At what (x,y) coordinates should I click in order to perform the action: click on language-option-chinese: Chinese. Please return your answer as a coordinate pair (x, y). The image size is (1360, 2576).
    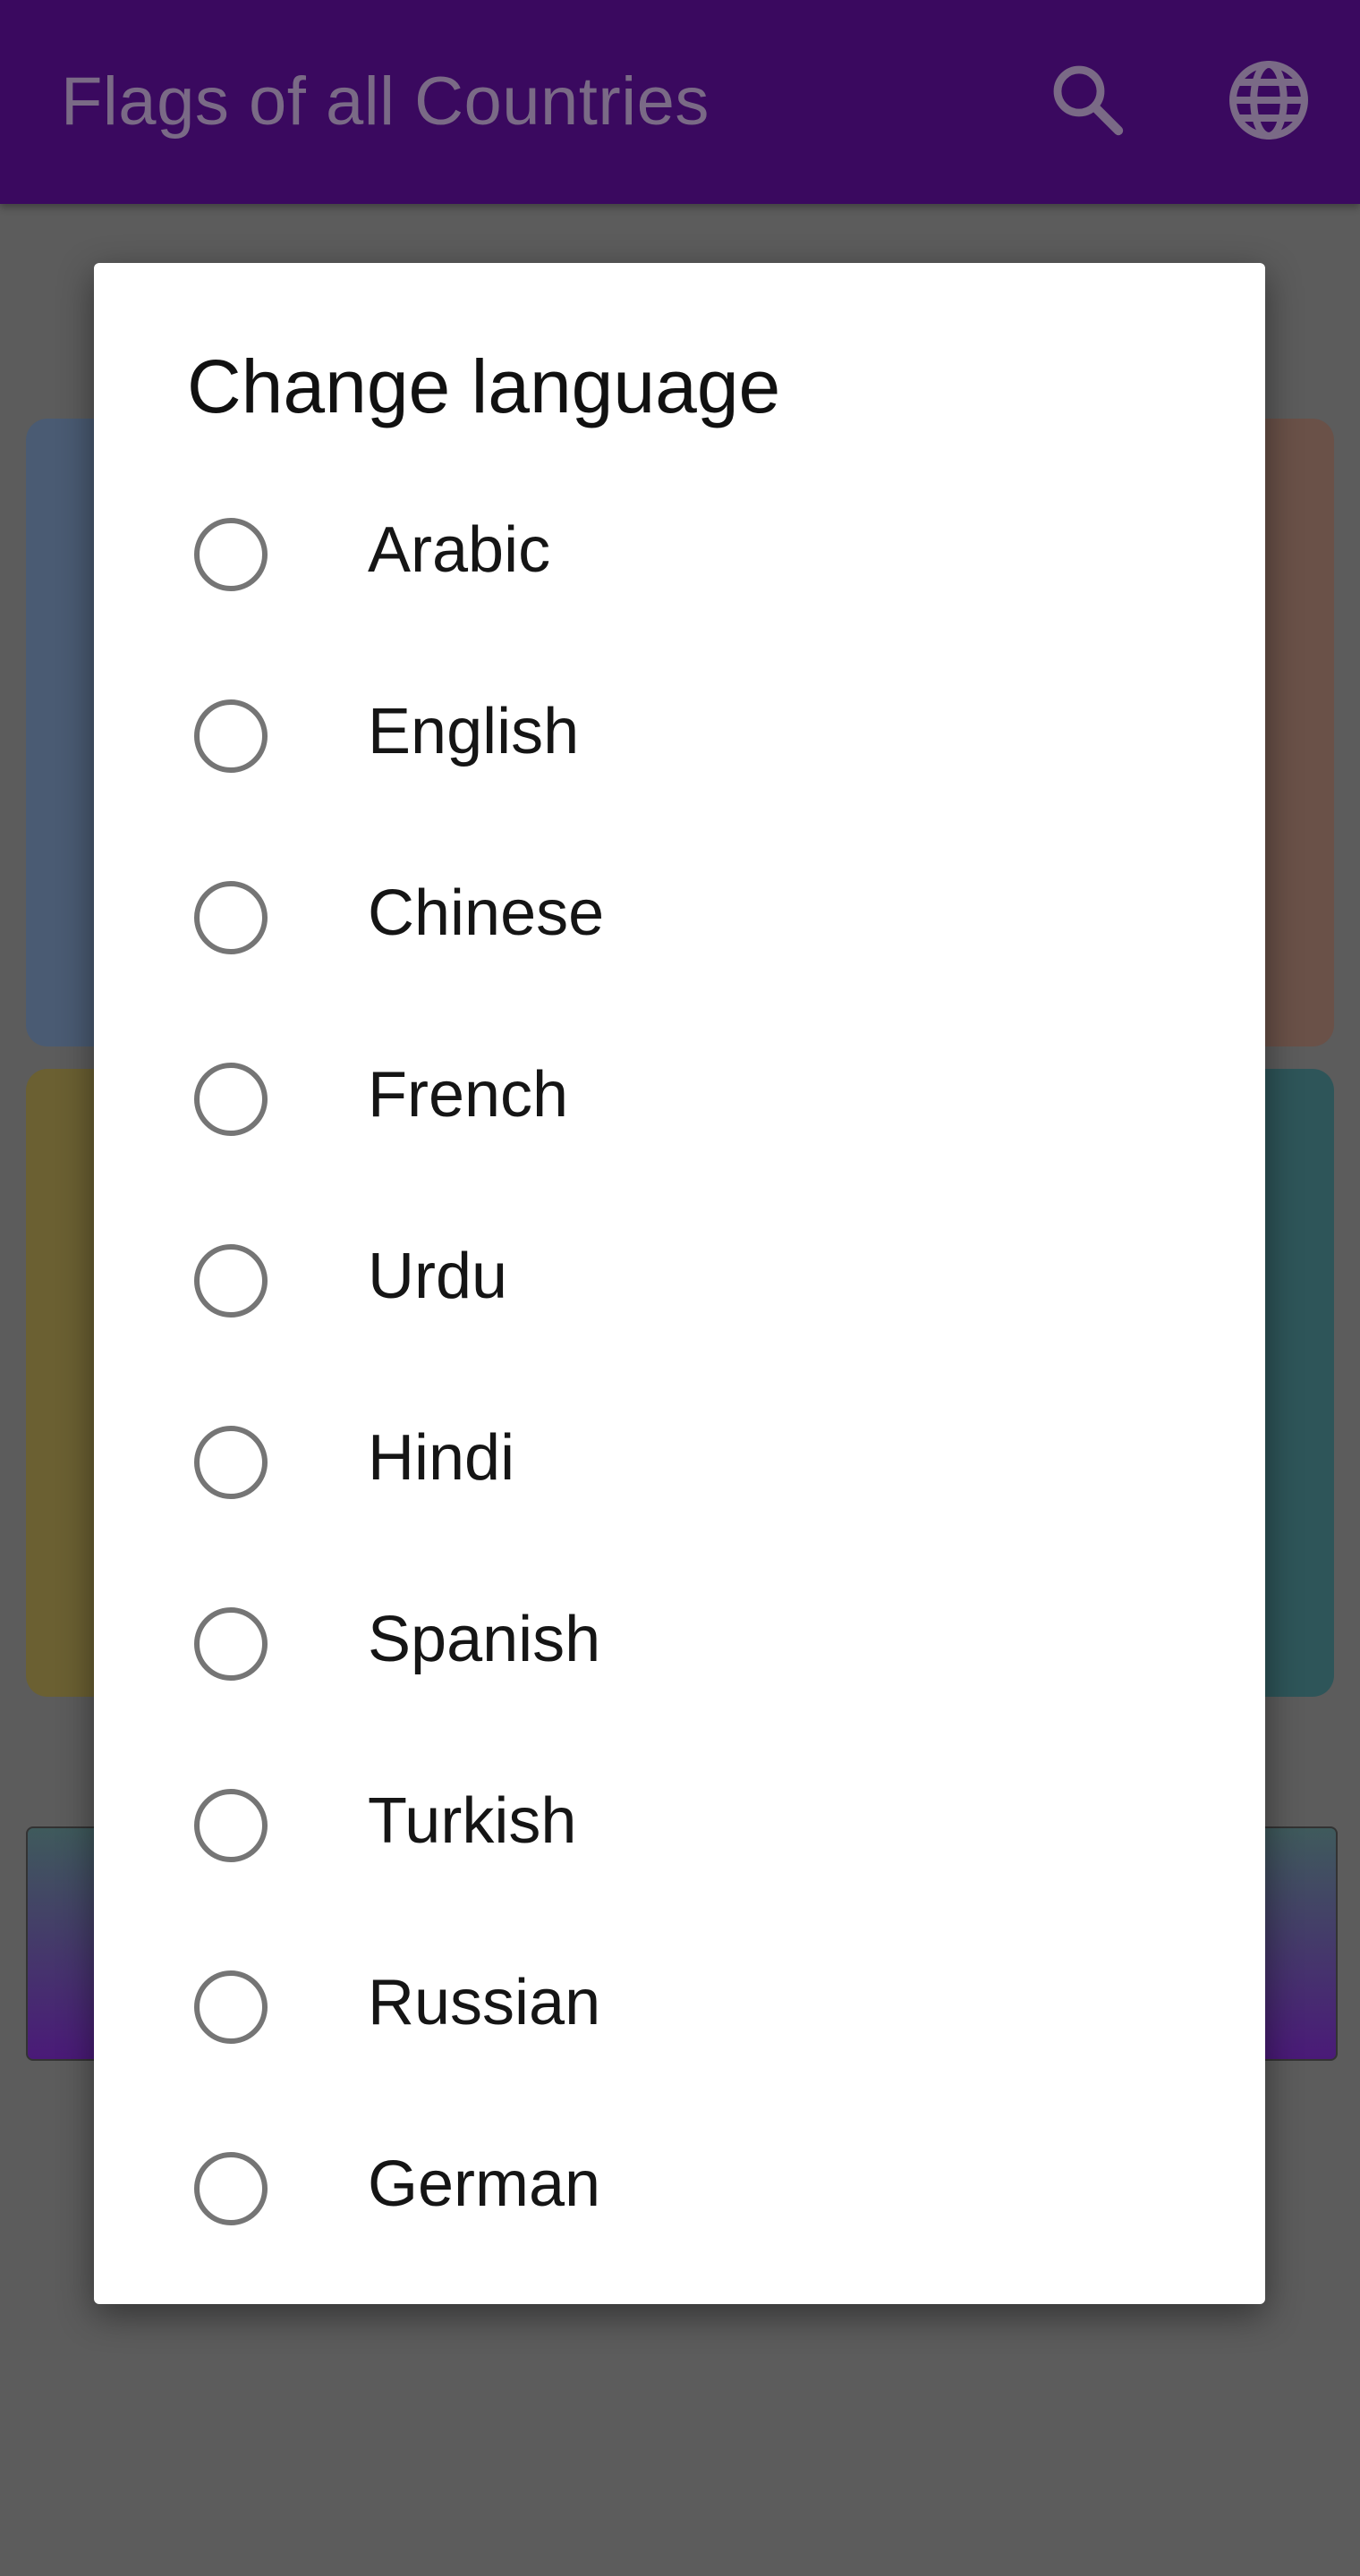
    Looking at the image, I should click on (679, 917).